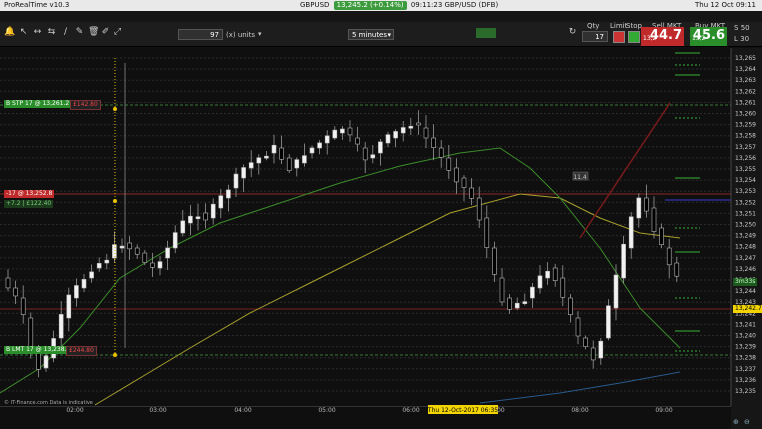 The height and width of the screenshot is (429, 762). What do you see at coordinates (314, 5) in the screenshot?
I see `instrument-name: GBPUSD` at bounding box center [314, 5].